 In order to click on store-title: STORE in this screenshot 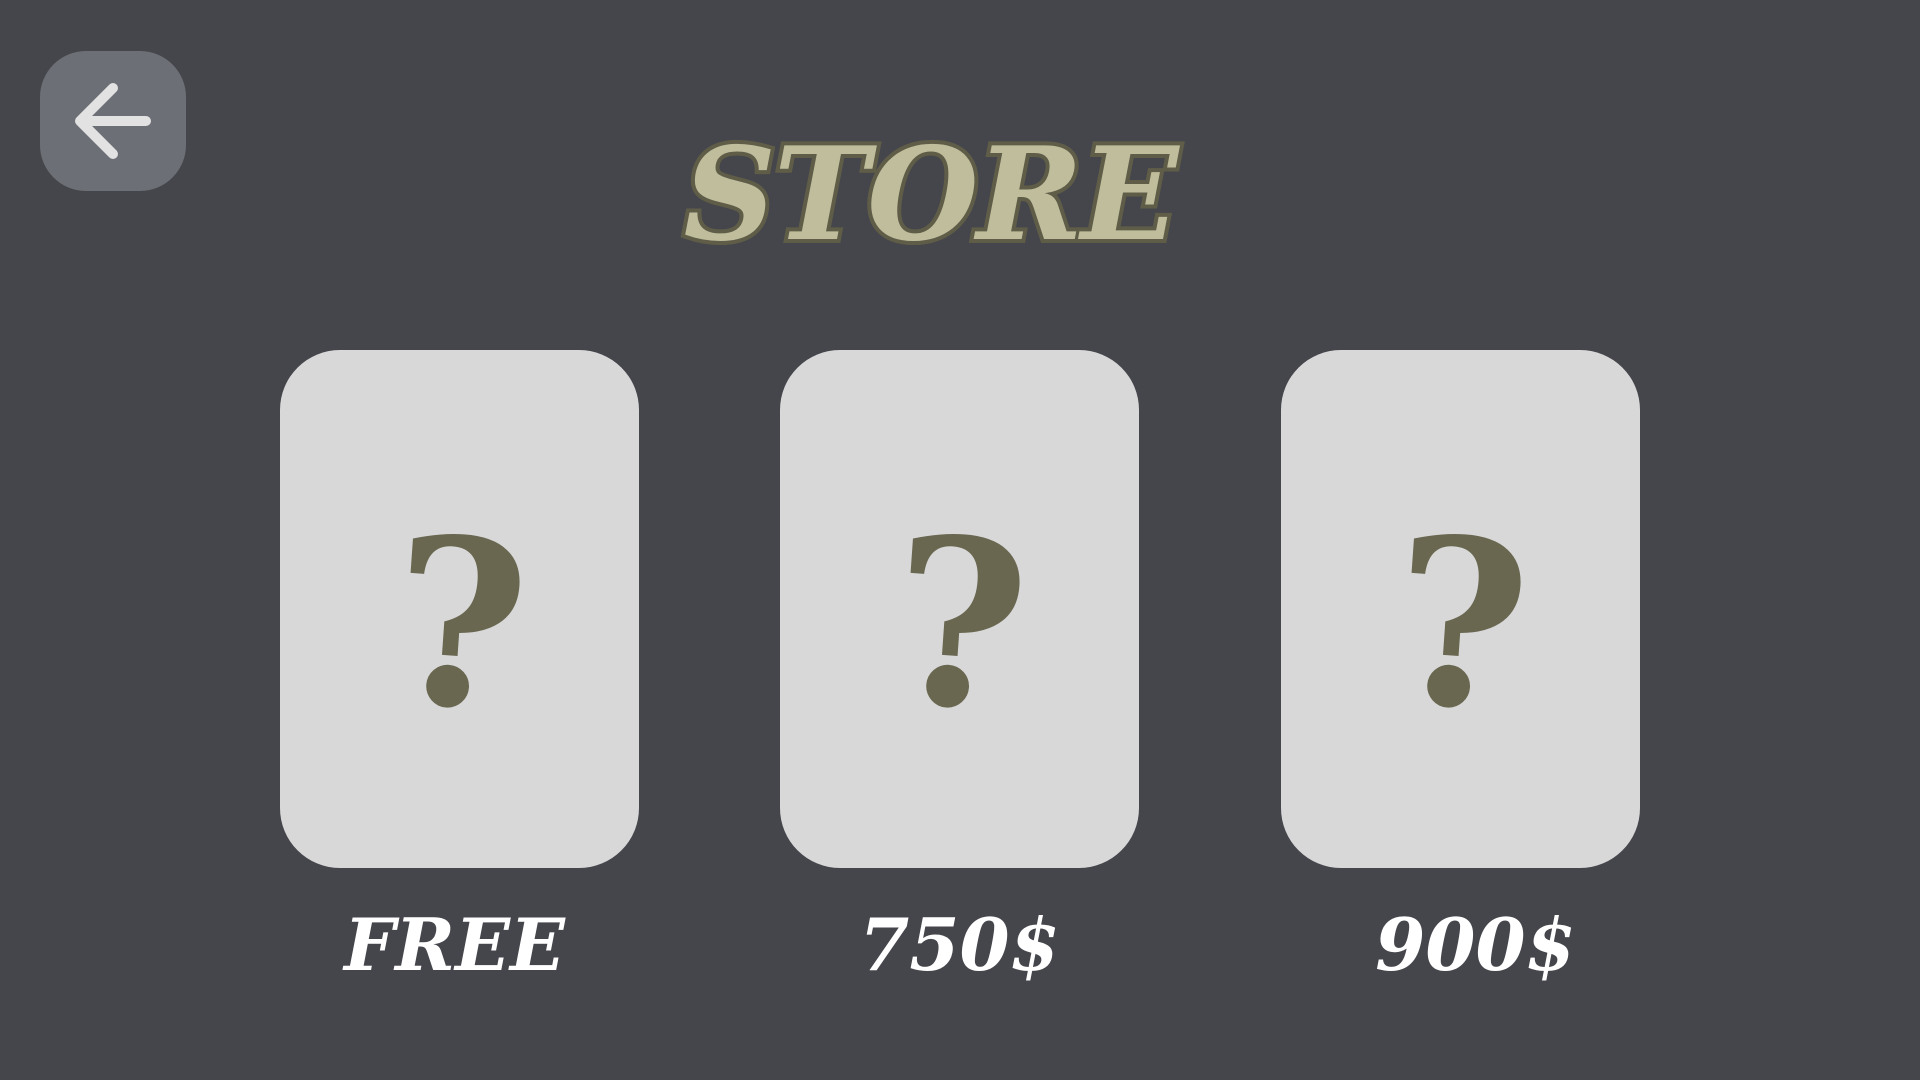, I will do `click(930, 195)`.